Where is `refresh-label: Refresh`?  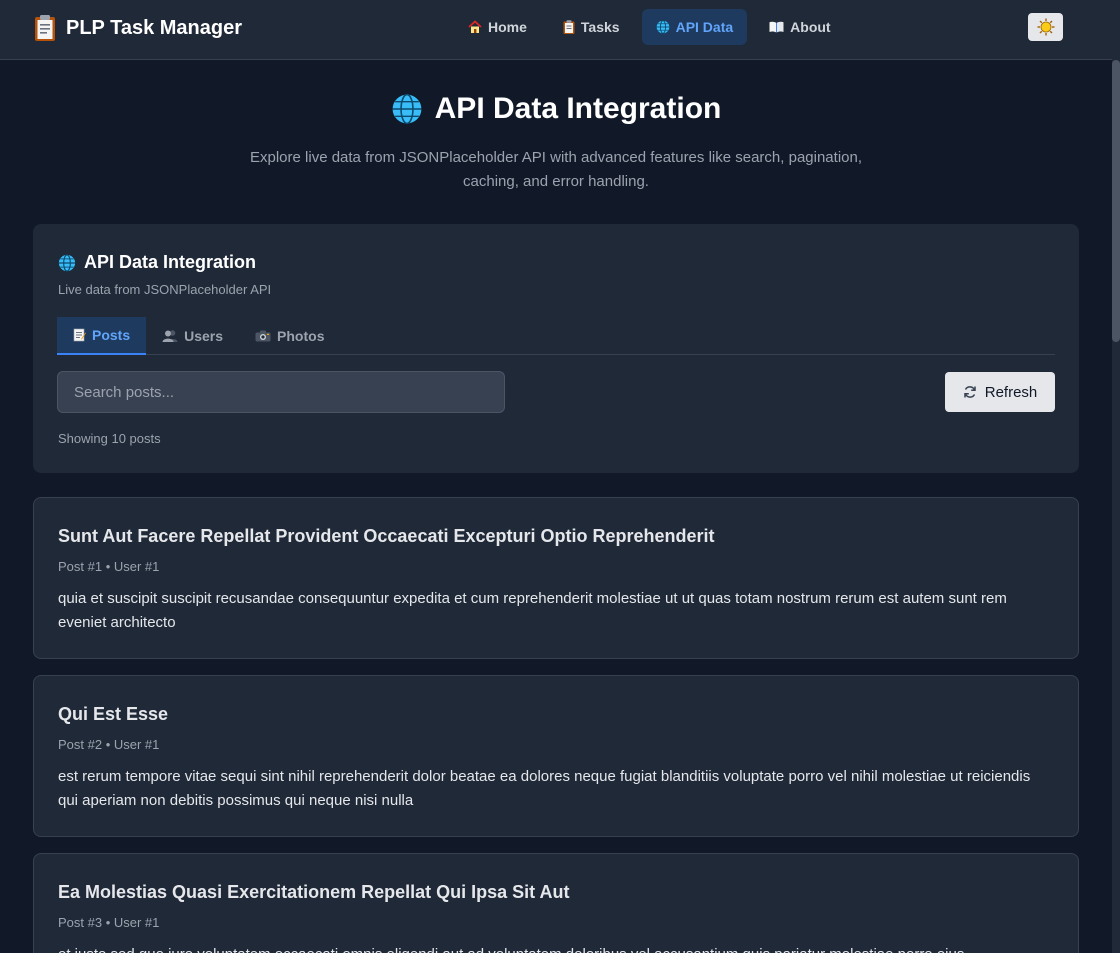
refresh-label: Refresh is located at coordinates (1011, 392).